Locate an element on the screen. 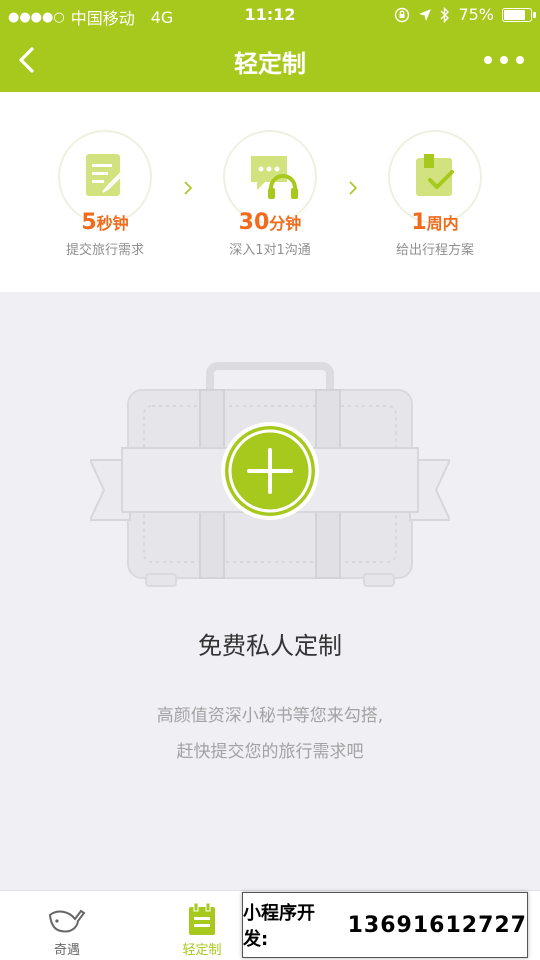  subtitle-line-2: 赶快提交您的旅行需求吧 is located at coordinates (270, 752).